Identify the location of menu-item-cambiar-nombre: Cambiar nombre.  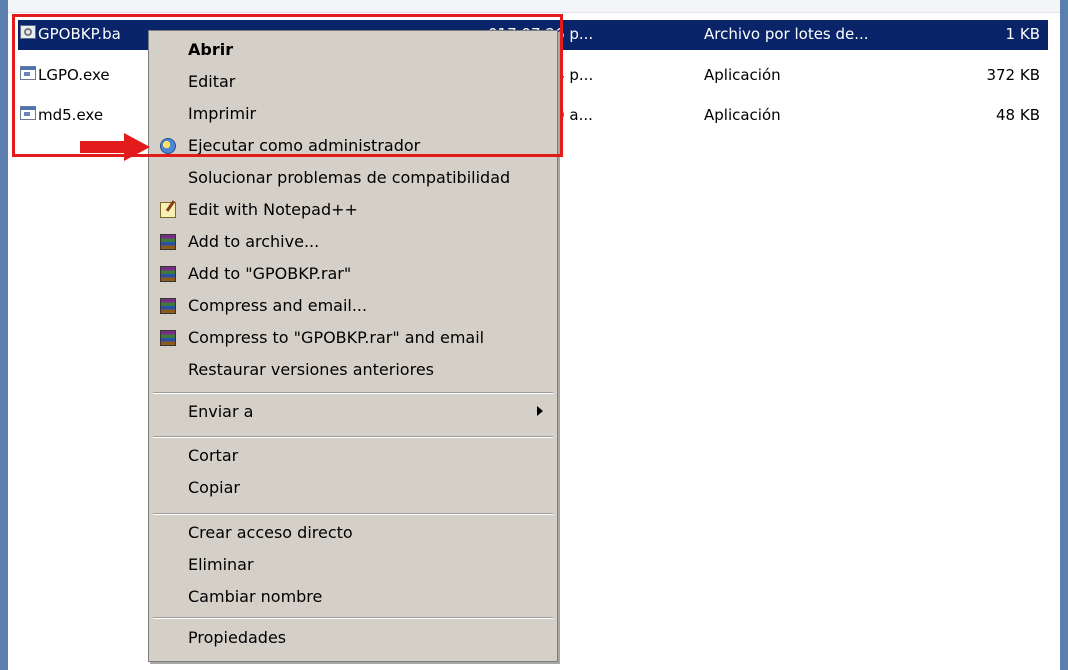
(353, 597).